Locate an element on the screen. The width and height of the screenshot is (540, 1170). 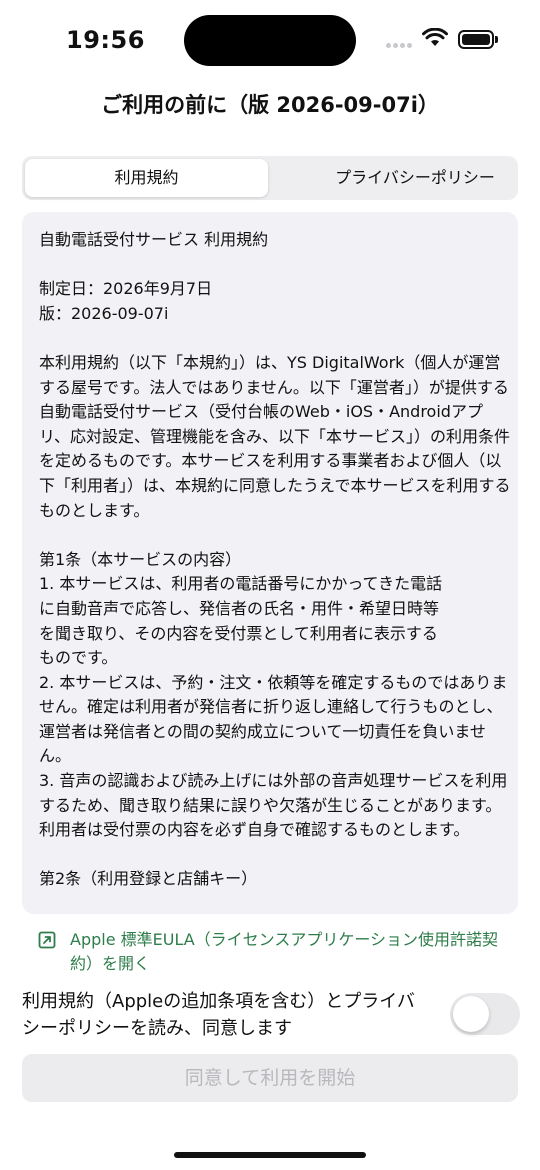
battery-cap is located at coordinates (496, 39).